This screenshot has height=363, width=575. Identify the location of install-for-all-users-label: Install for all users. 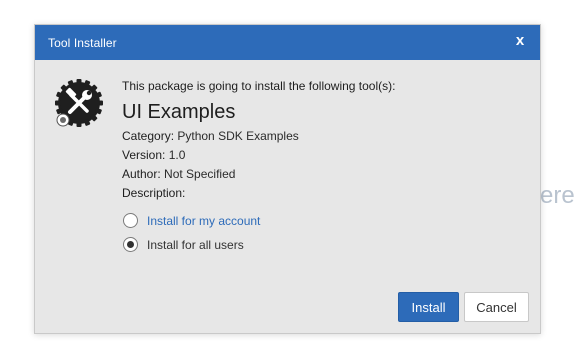
(195, 245).